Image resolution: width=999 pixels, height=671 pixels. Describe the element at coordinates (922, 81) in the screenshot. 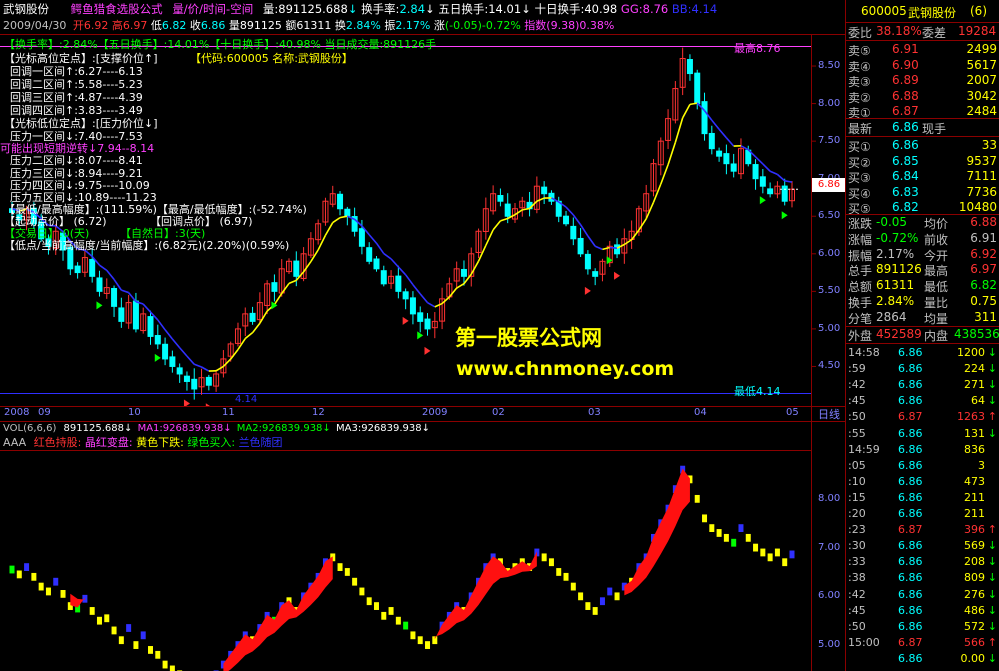

I see `ask-row: 卖③ 6.89 2007` at that location.